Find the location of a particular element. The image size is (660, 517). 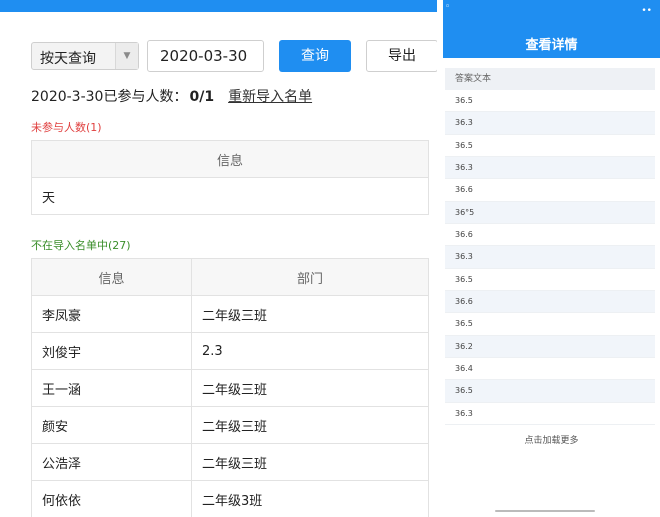

detail-title: 查看详情 is located at coordinates (551, 45).